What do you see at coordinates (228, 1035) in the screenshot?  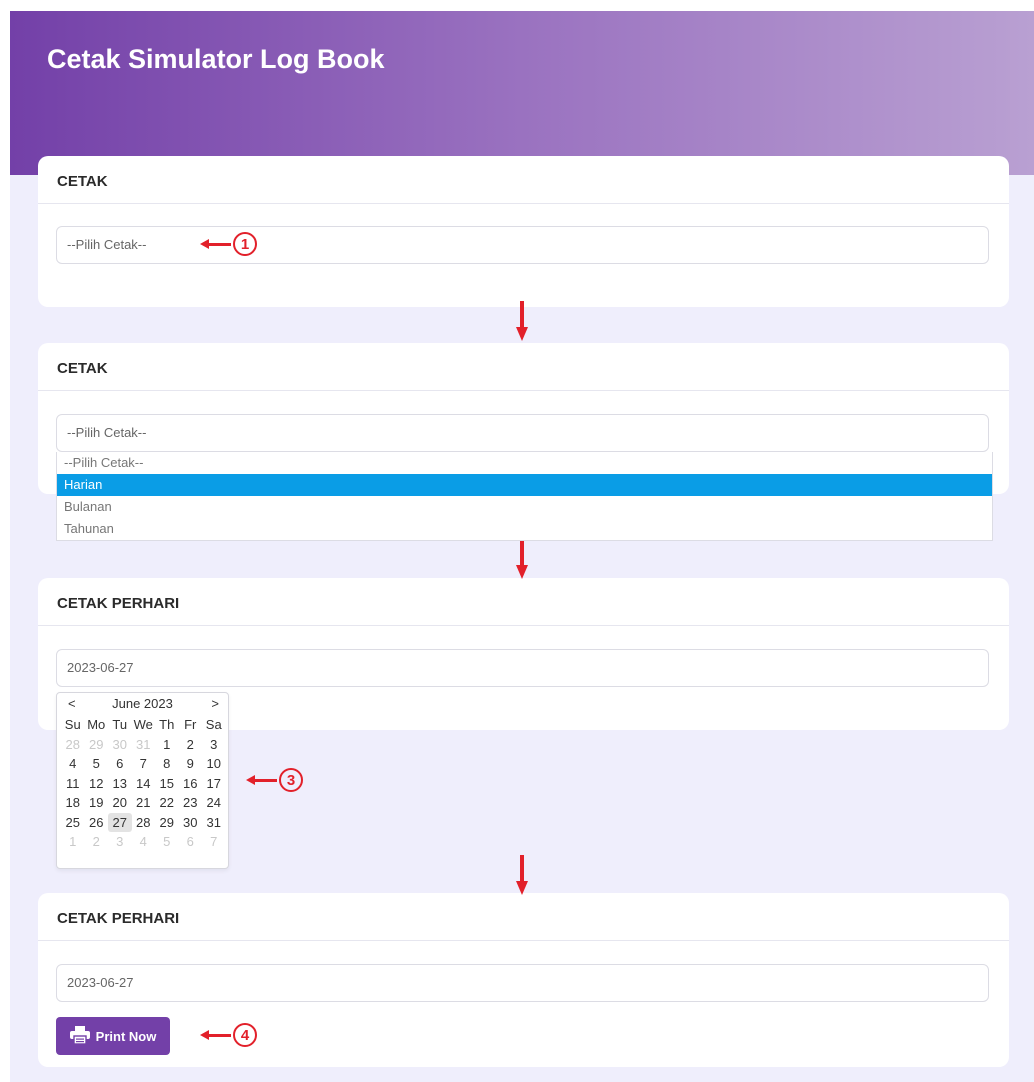 I see `callout-4: 4` at bounding box center [228, 1035].